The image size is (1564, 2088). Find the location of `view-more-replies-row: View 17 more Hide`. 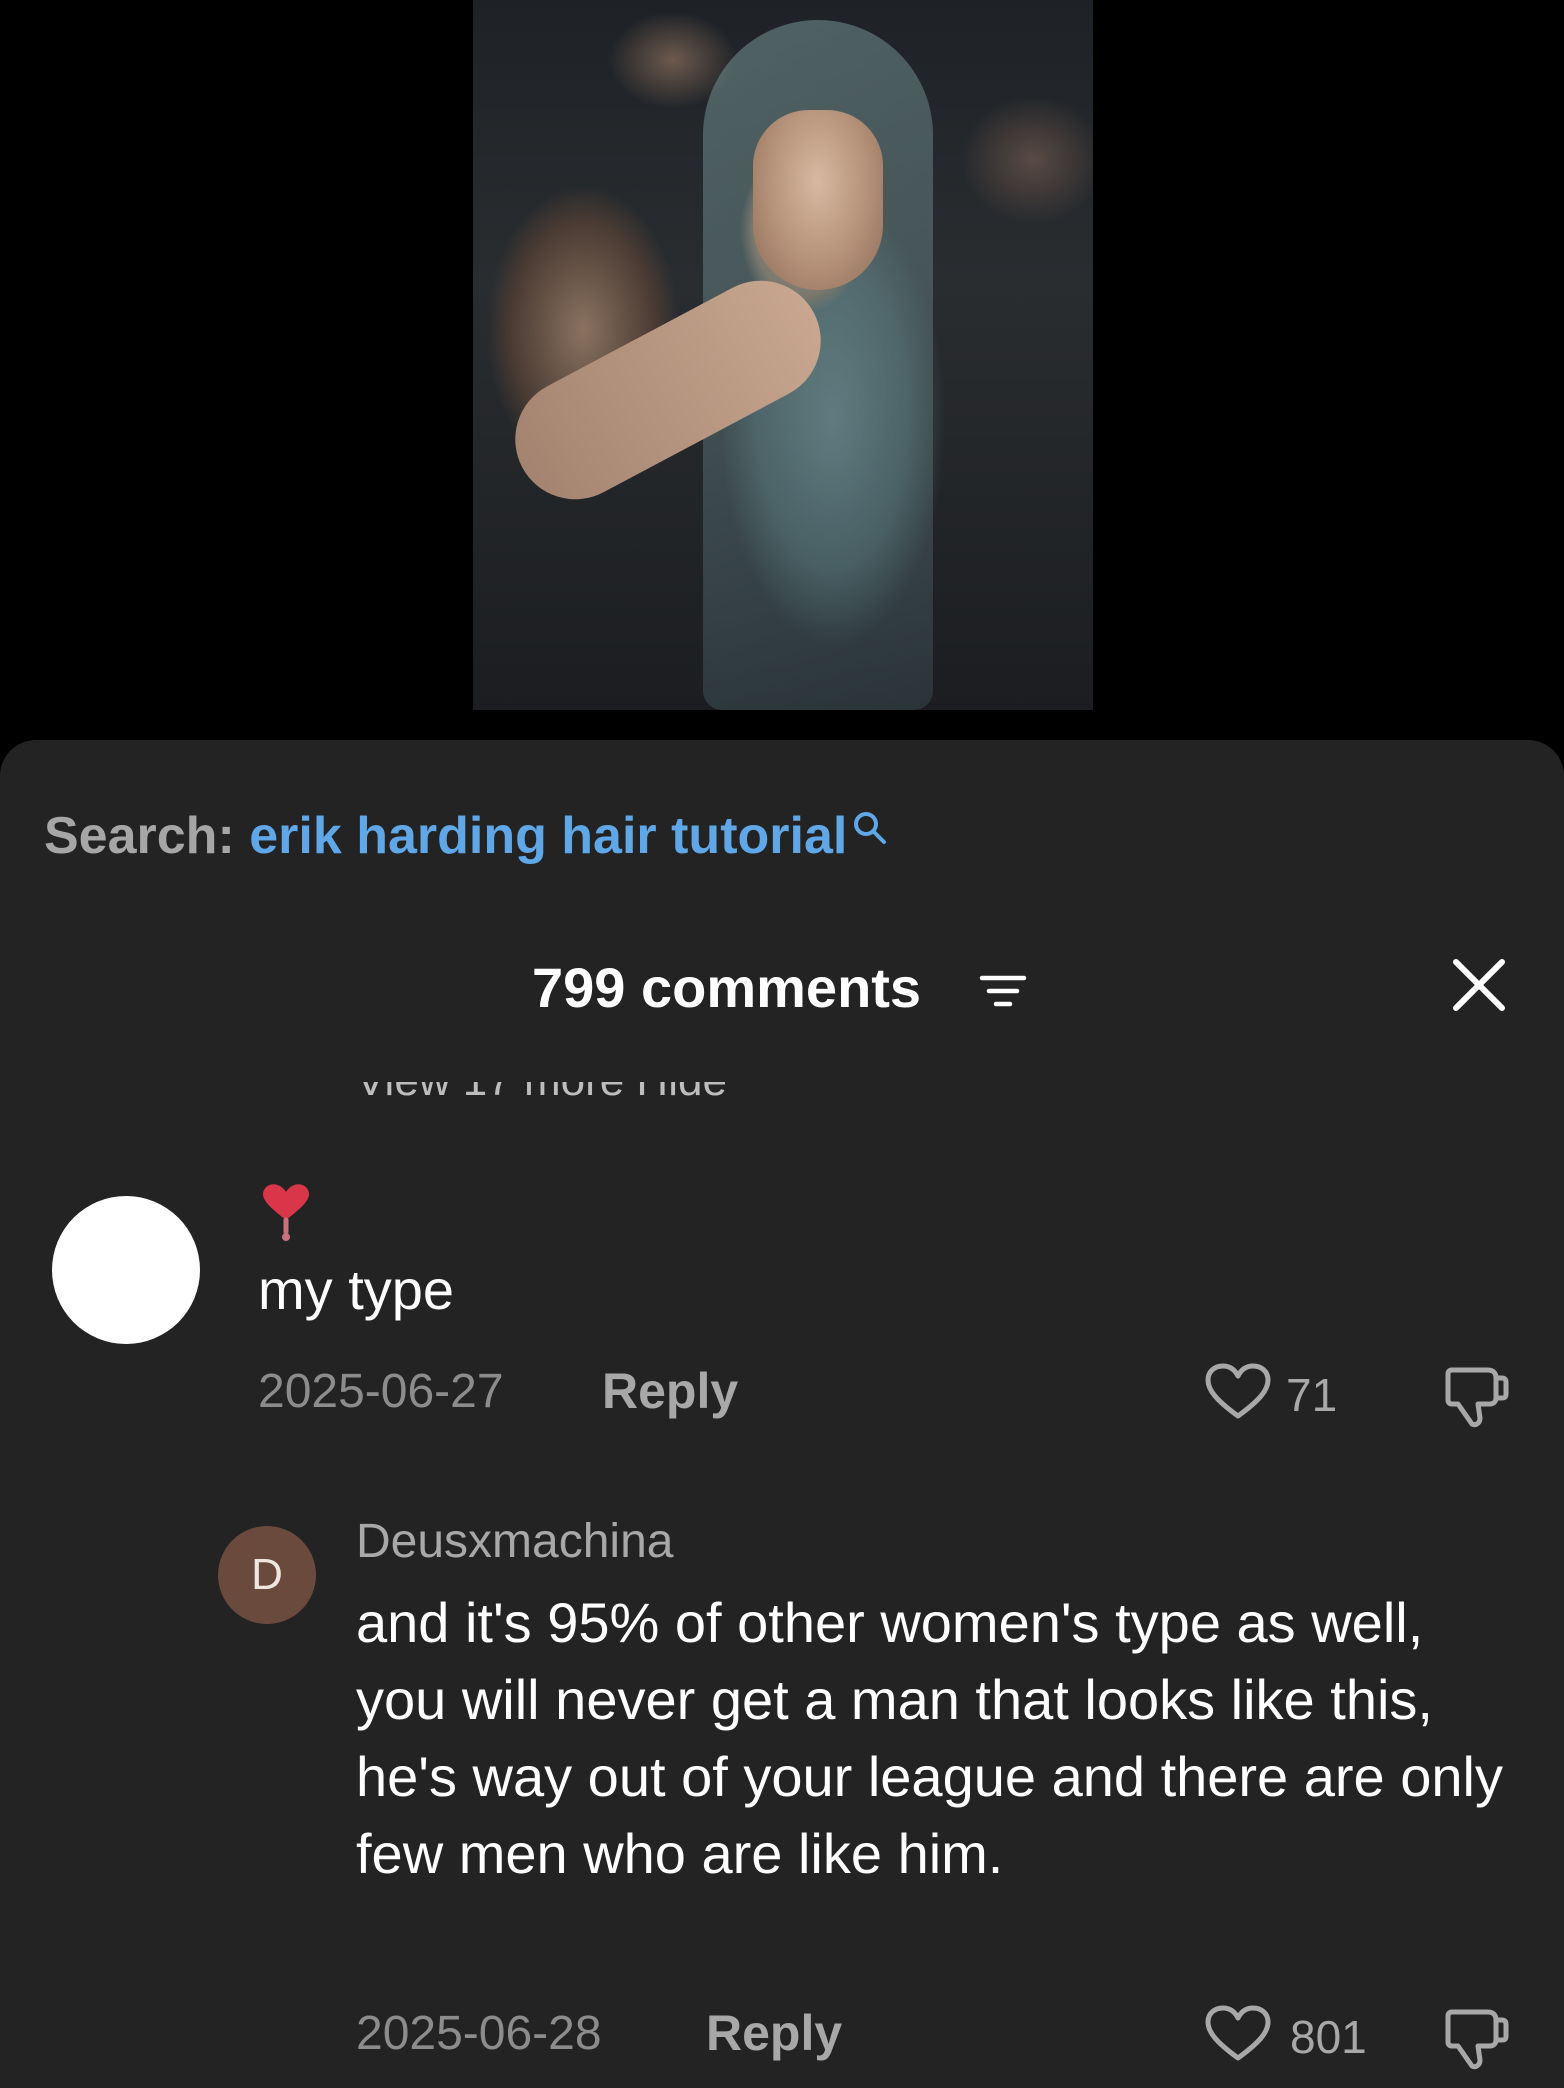

view-more-replies-row: View 17 more Hide is located at coordinates (646, 1094).